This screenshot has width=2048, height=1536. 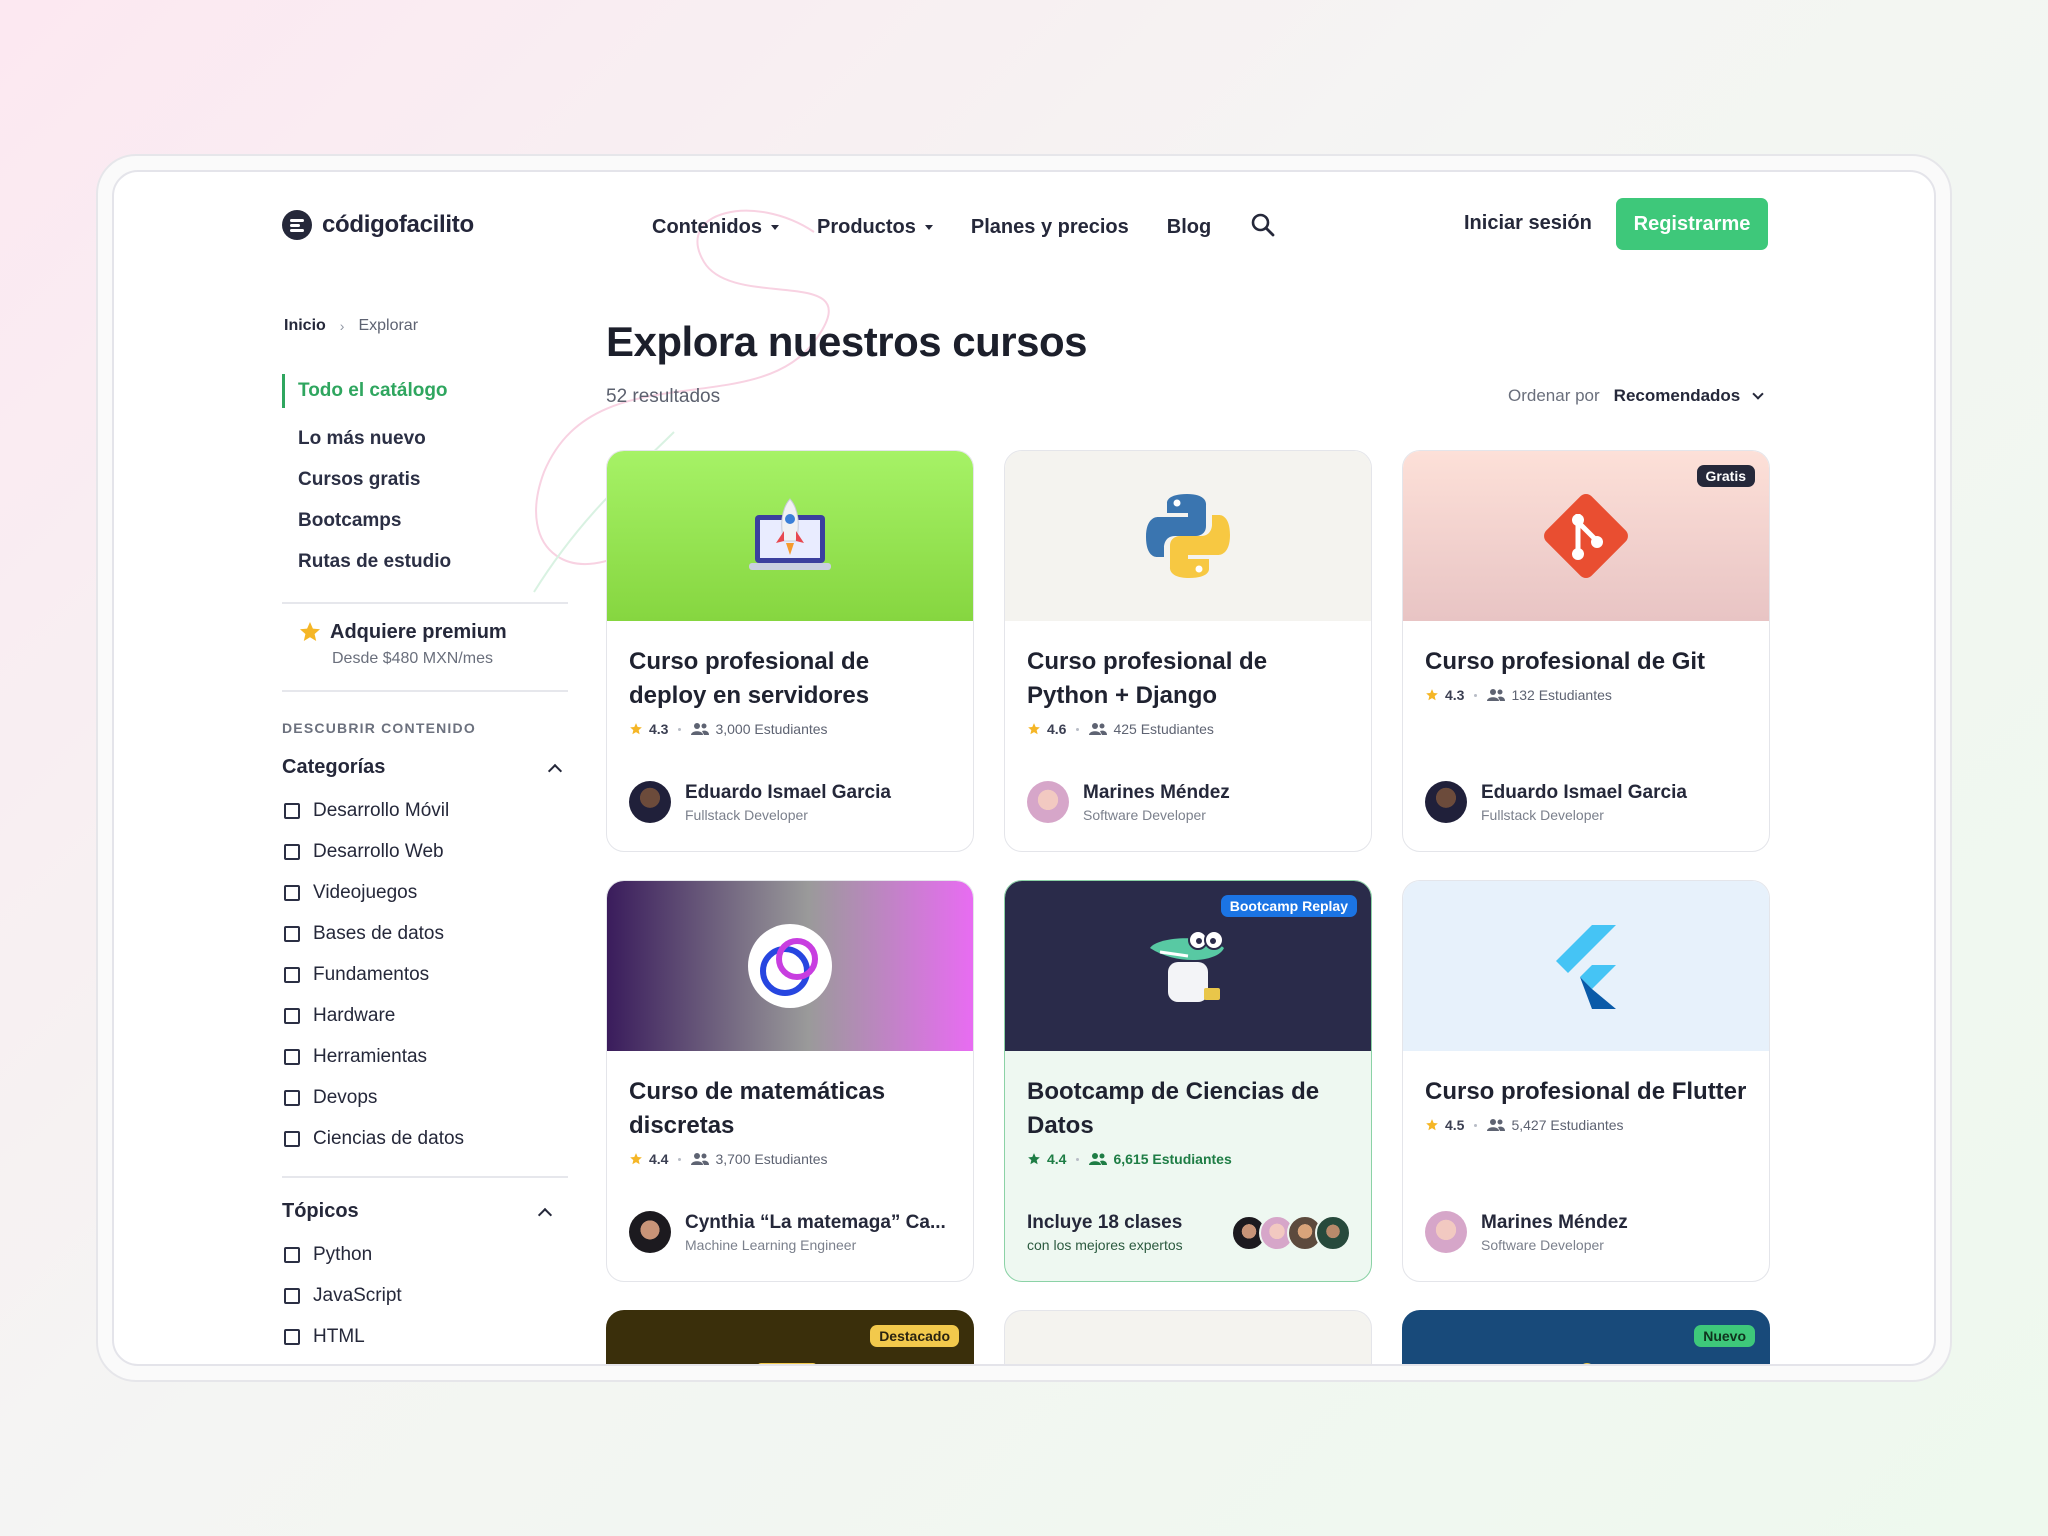 What do you see at coordinates (1156, 792) in the screenshot?
I see `author-name: Marines Méndez` at bounding box center [1156, 792].